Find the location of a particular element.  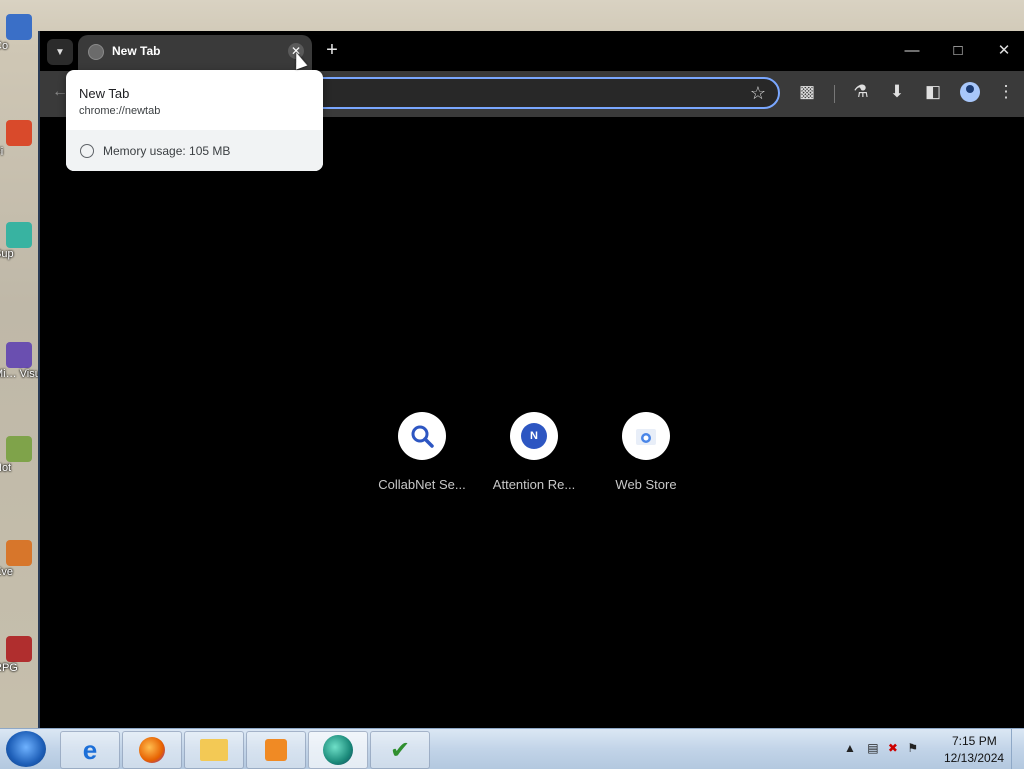

desktop-icons-strip: Co Fi Sup Mi… Visu Not Eve RPG is located at coordinates (19, 364).